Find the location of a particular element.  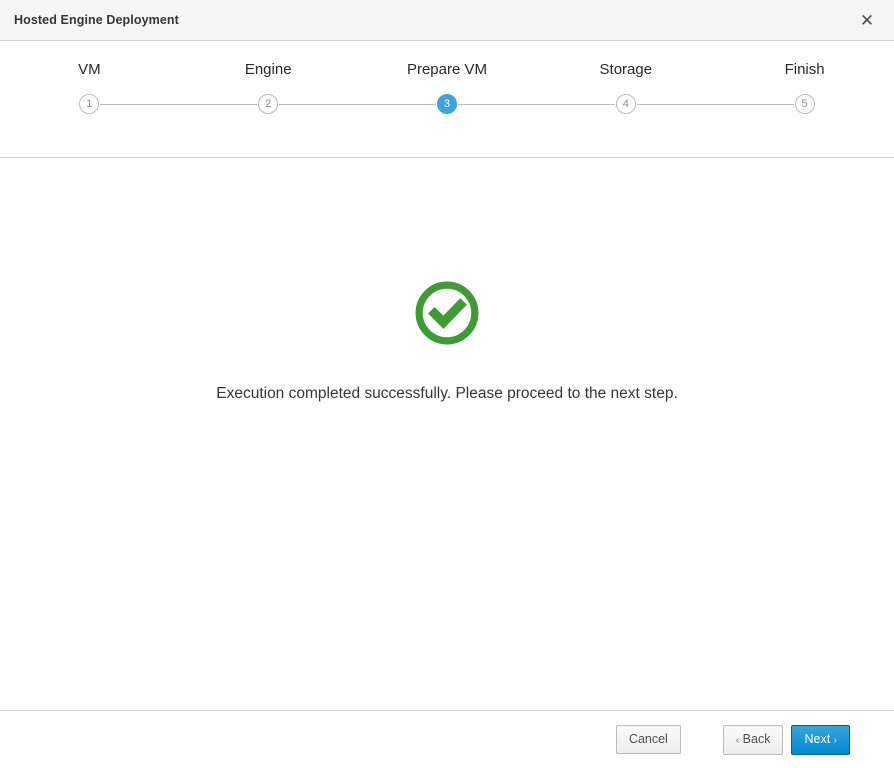

back-button: ‹ Back is located at coordinates (753, 739).